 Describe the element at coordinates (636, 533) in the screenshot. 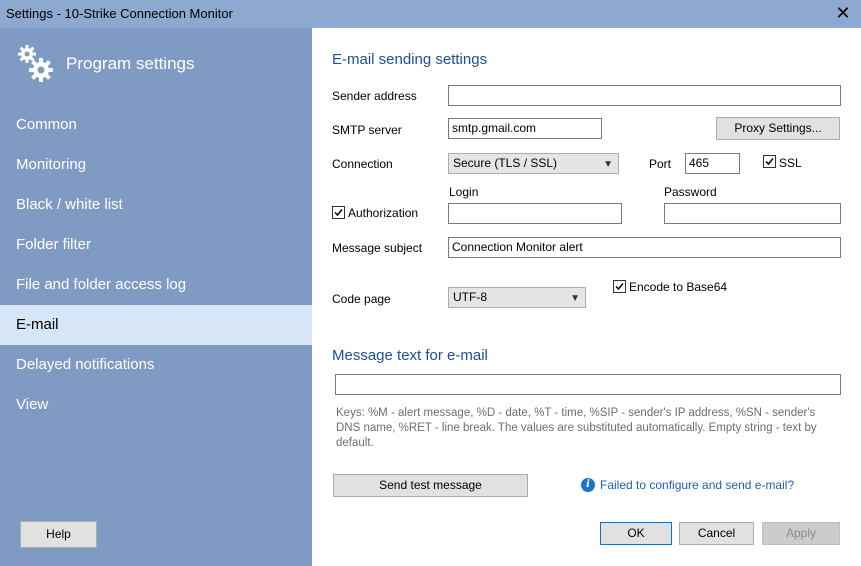

I see `ok-button: OK` at that location.